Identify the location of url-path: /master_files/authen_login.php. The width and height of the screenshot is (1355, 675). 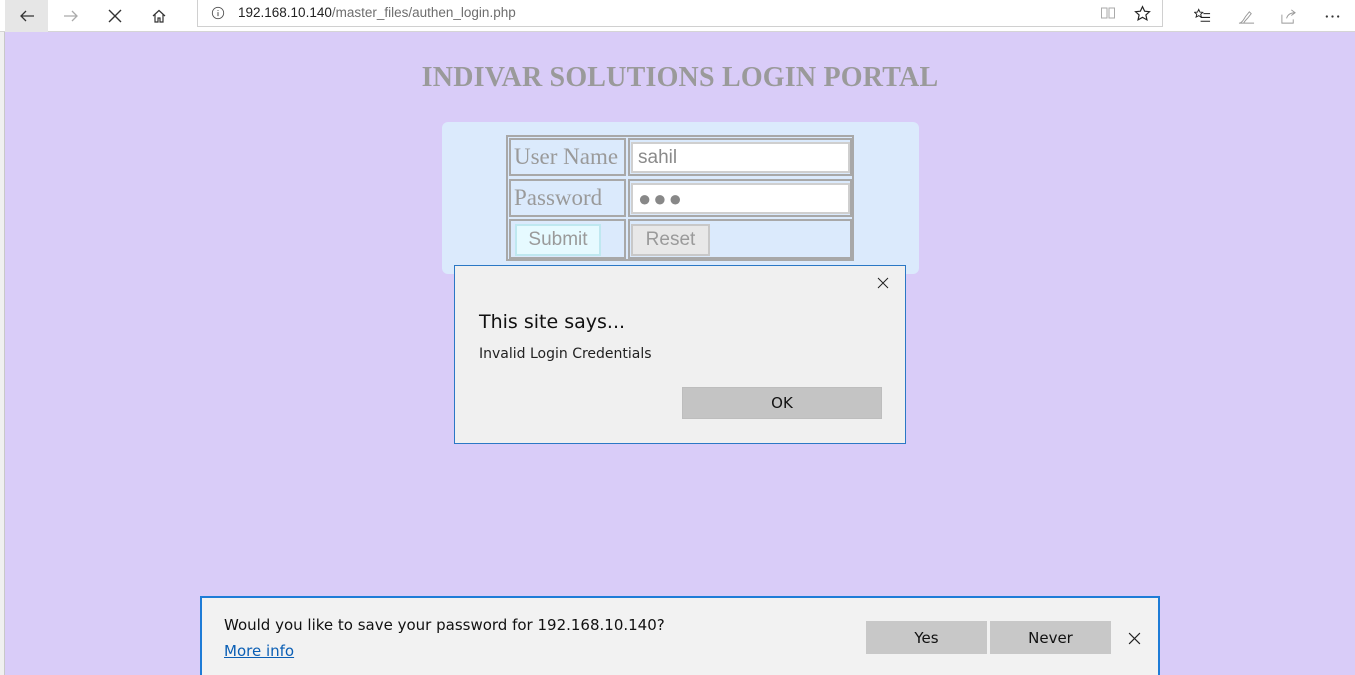
(423, 12).